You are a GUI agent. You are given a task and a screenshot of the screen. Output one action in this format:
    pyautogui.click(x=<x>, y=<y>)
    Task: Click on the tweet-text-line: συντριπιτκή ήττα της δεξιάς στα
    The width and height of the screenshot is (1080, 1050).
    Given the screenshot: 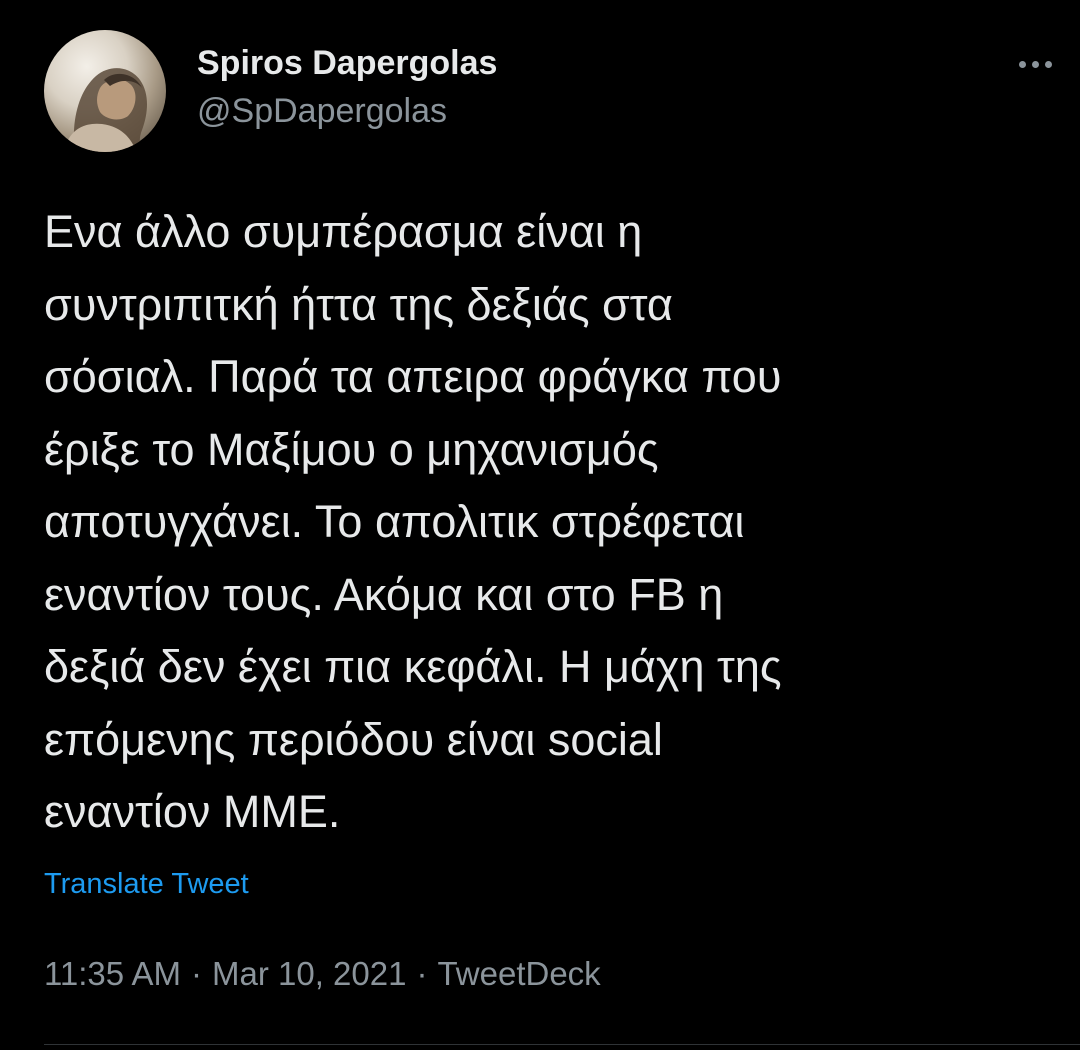 What is the action you would take?
    pyautogui.click(x=358, y=304)
    